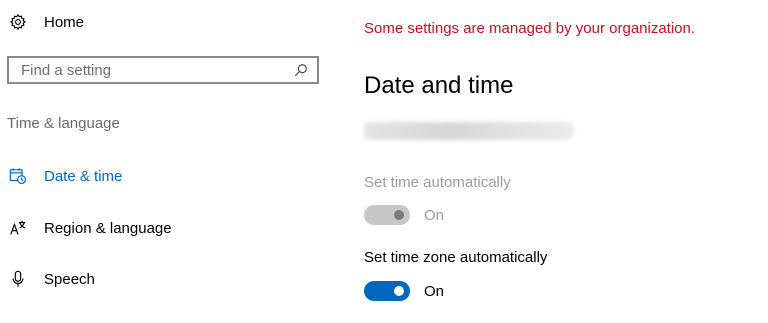 This screenshot has height=323, width=768. What do you see at coordinates (18, 279) in the screenshot?
I see `microphone-icon` at bounding box center [18, 279].